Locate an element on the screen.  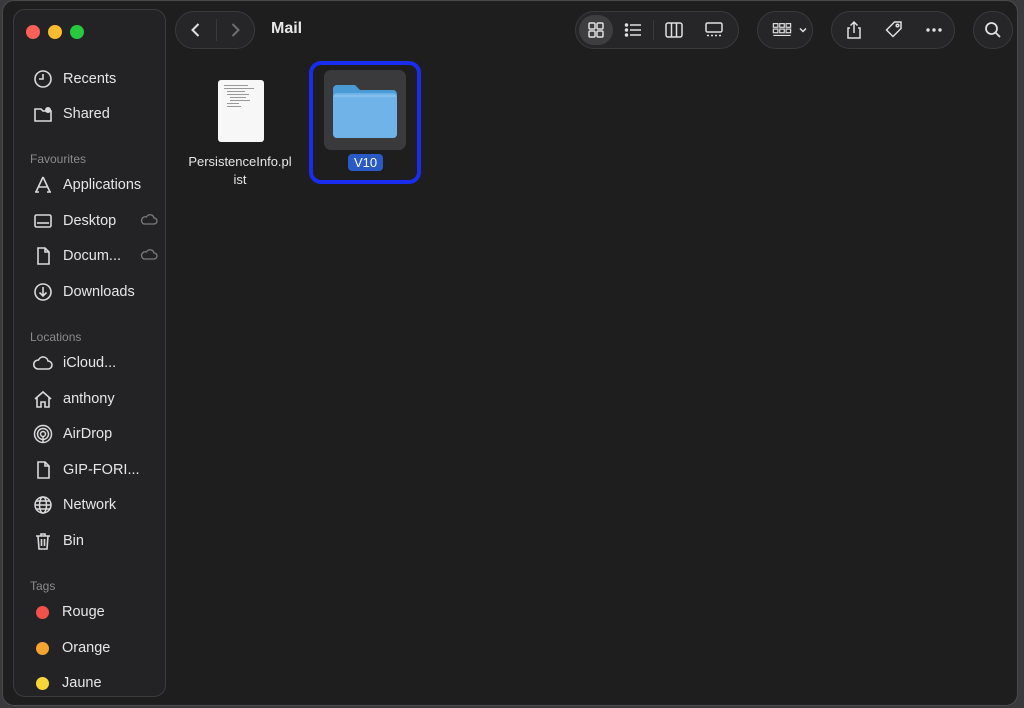
back-button is located at coordinates (196, 30).